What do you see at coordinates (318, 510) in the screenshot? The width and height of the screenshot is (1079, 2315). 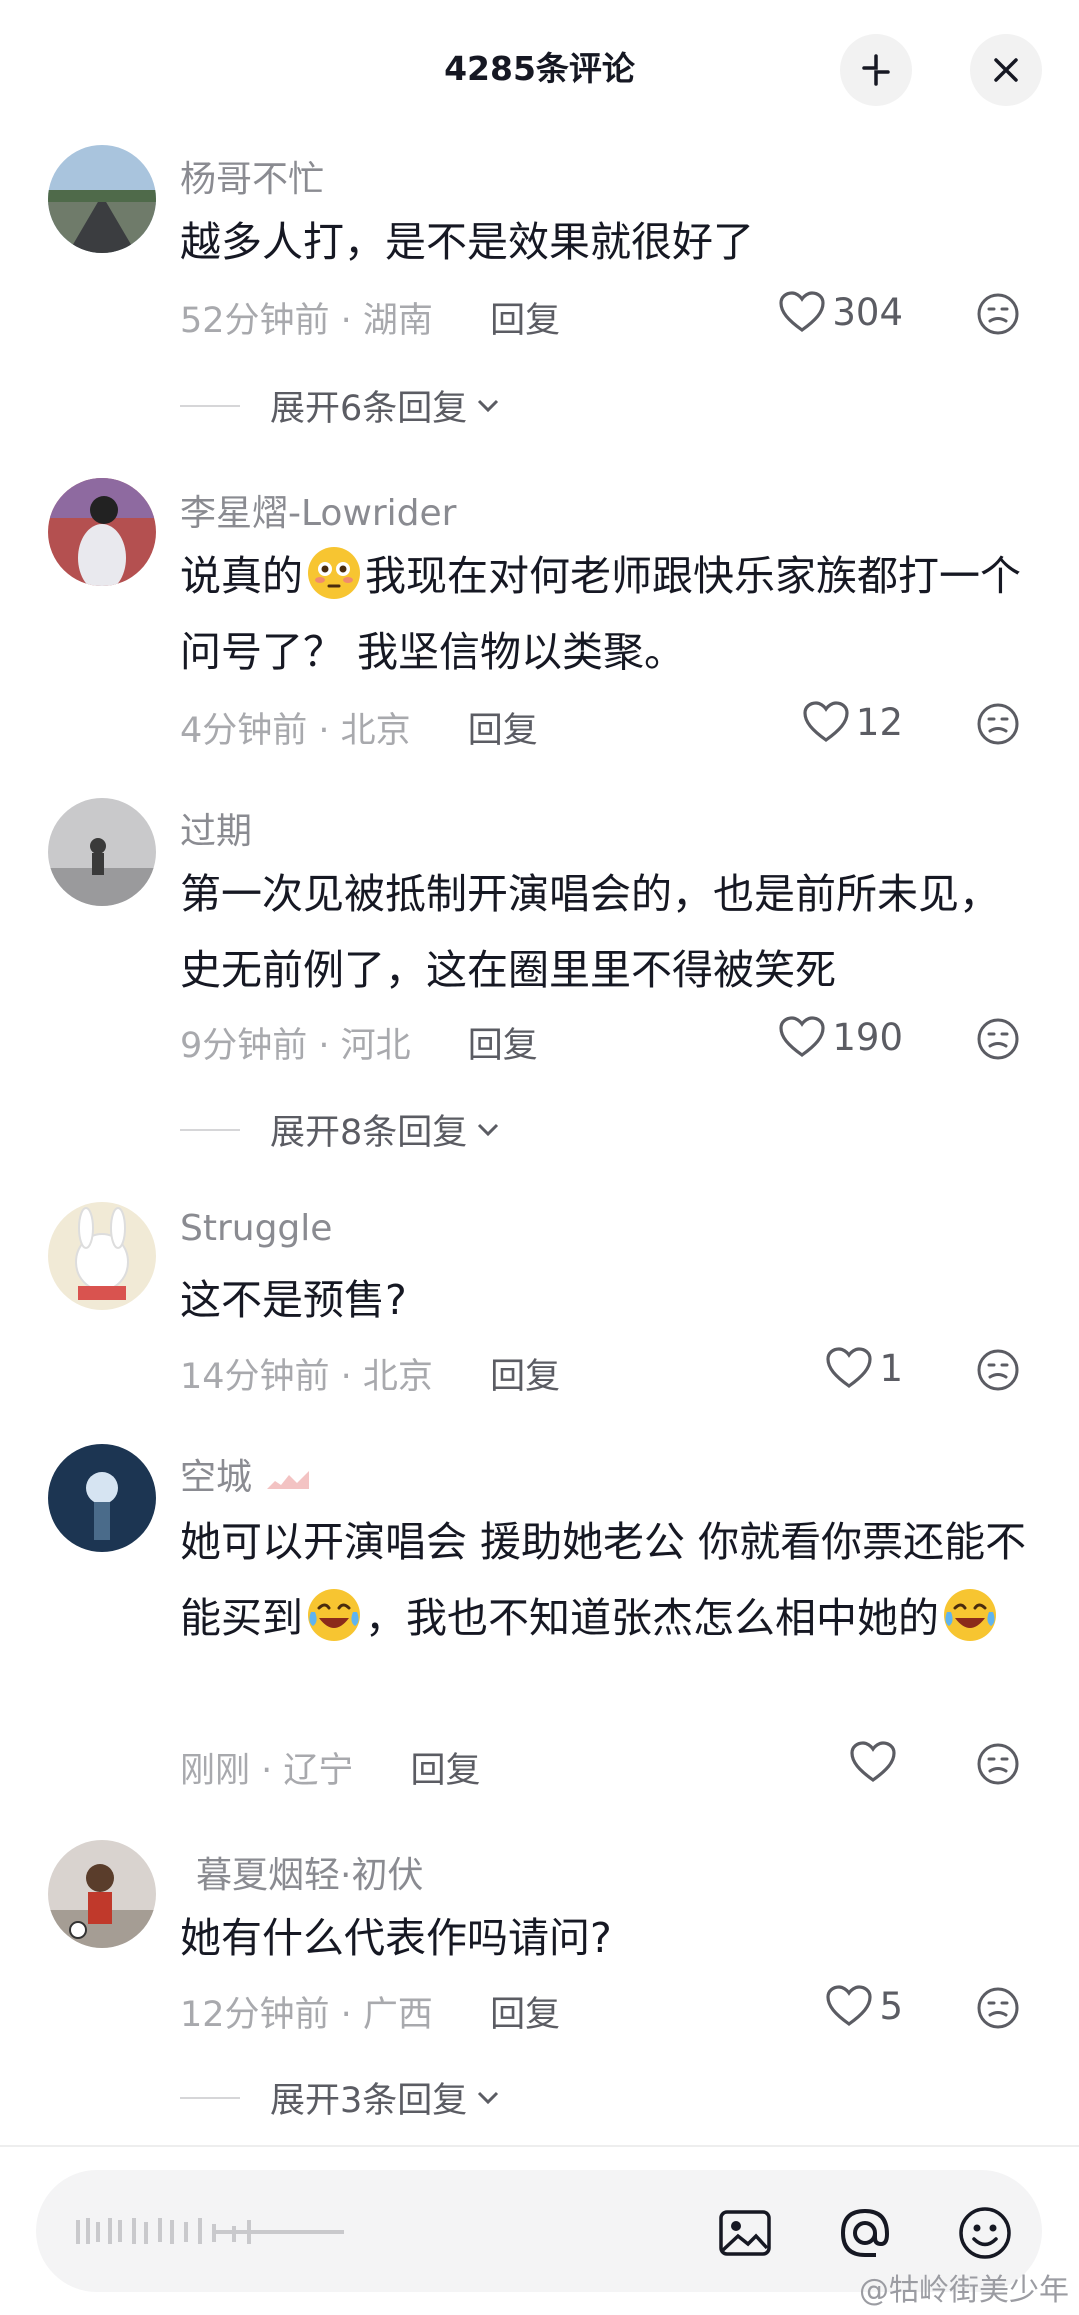 I see `comment-username: 李星熠-Lowrider` at bounding box center [318, 510].